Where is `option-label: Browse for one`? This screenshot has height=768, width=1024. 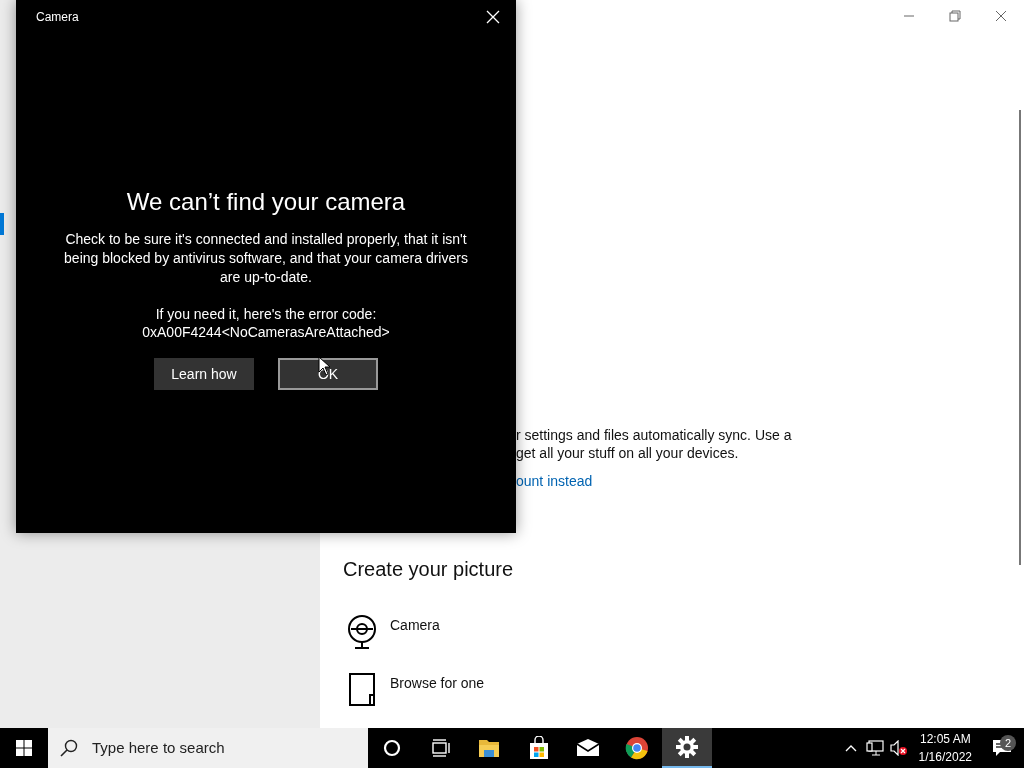
option-label: Browse for one is located at coordinates (437, 690).